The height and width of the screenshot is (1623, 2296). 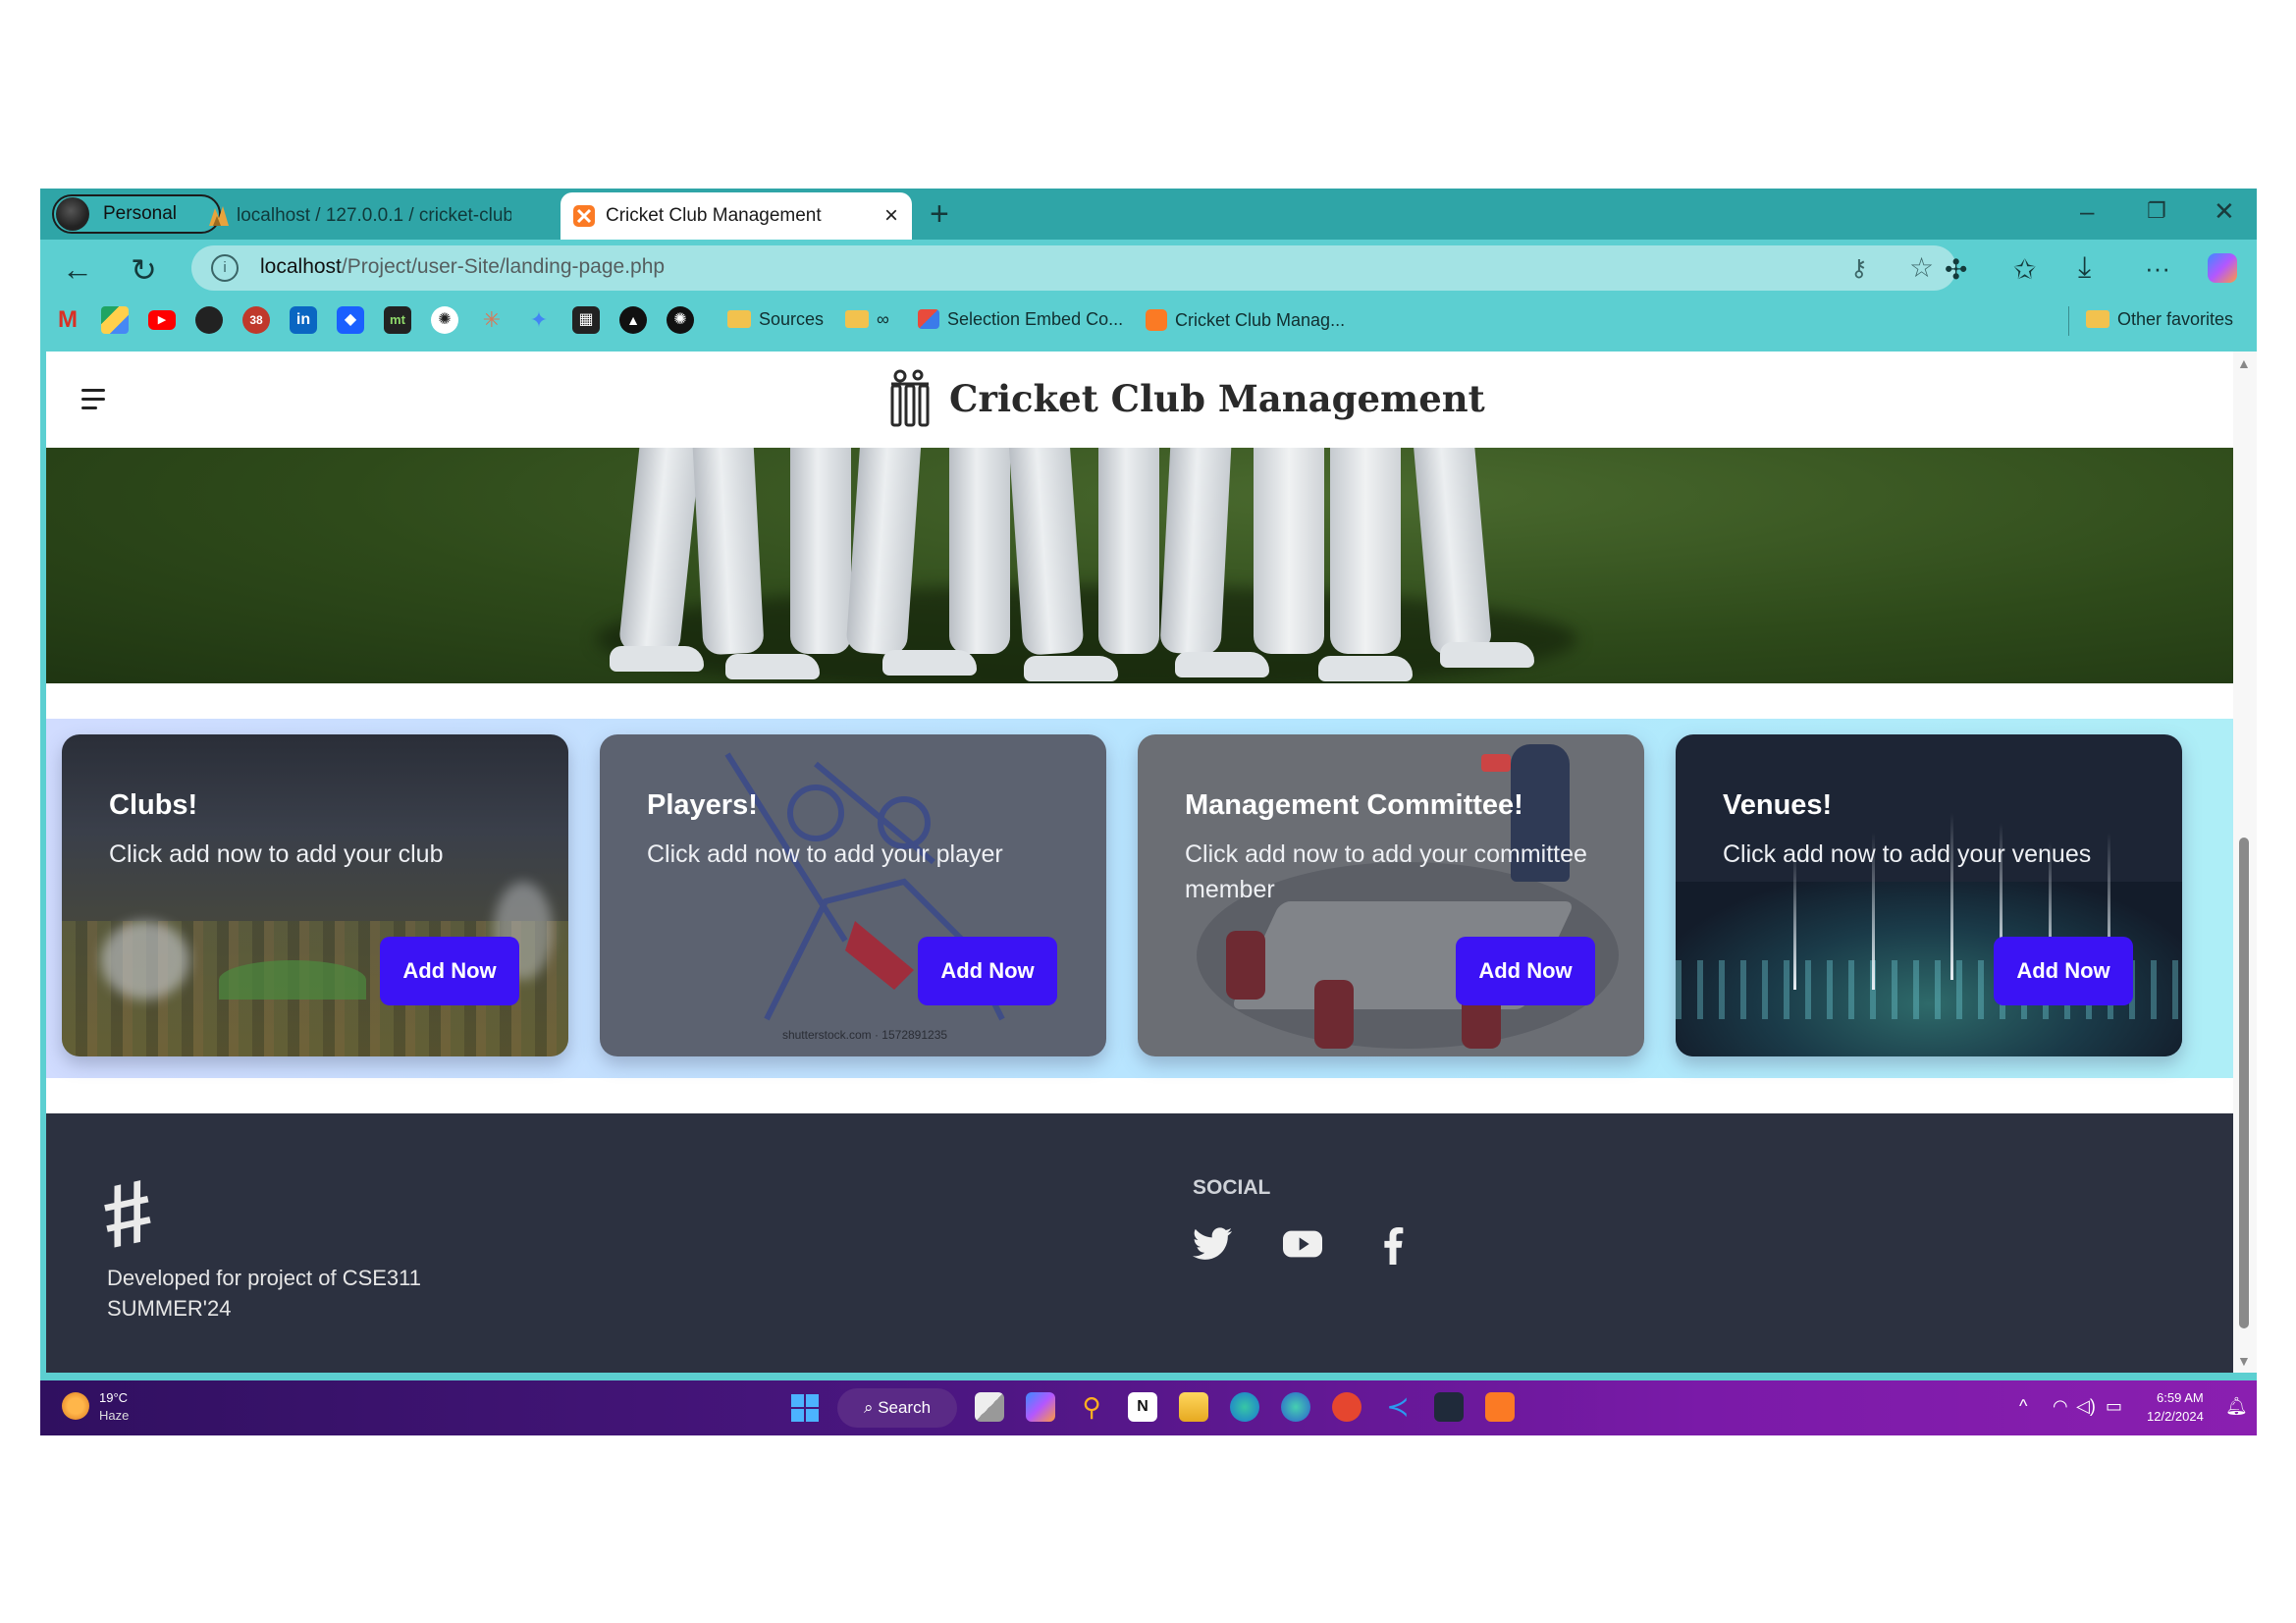 I want to click on back-icon: ←, so click(x=77, y=269).